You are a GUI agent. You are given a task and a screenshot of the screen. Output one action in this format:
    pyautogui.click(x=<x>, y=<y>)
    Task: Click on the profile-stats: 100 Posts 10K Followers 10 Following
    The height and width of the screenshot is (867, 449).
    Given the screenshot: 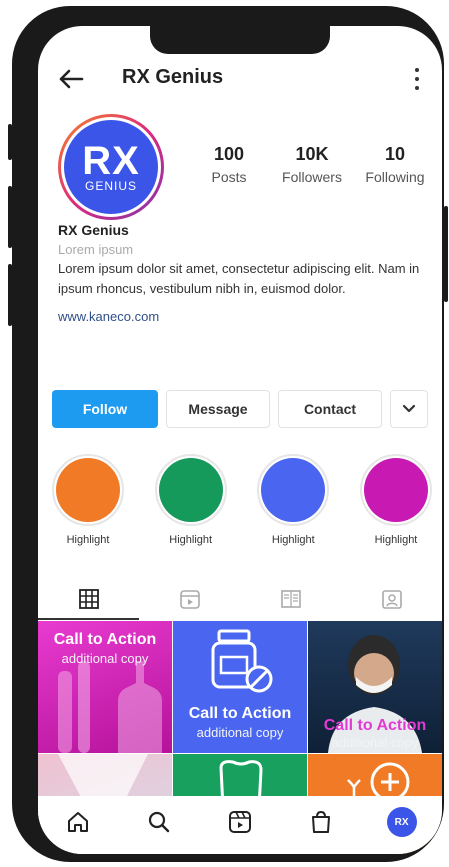 What is the action you would take?
    pyautogui.click(x=312, y=164)
    